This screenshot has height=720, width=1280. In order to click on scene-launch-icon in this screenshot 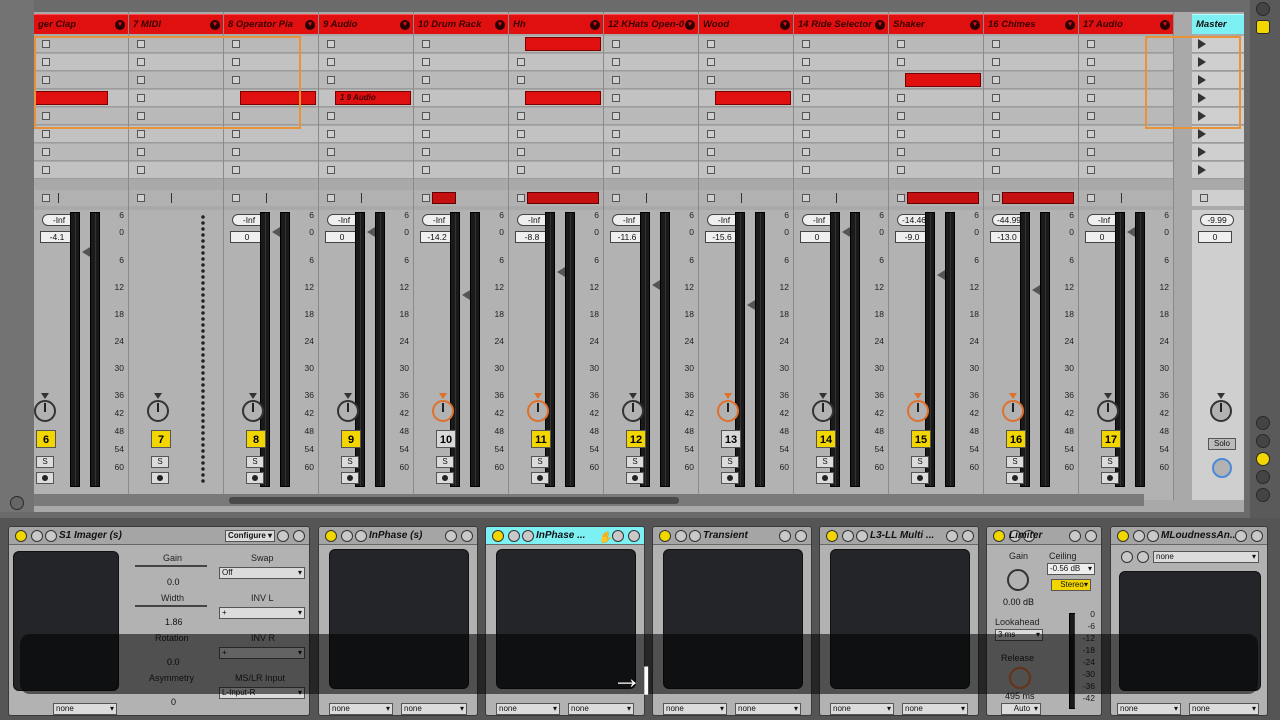, I will do `click(1202, 116)`.